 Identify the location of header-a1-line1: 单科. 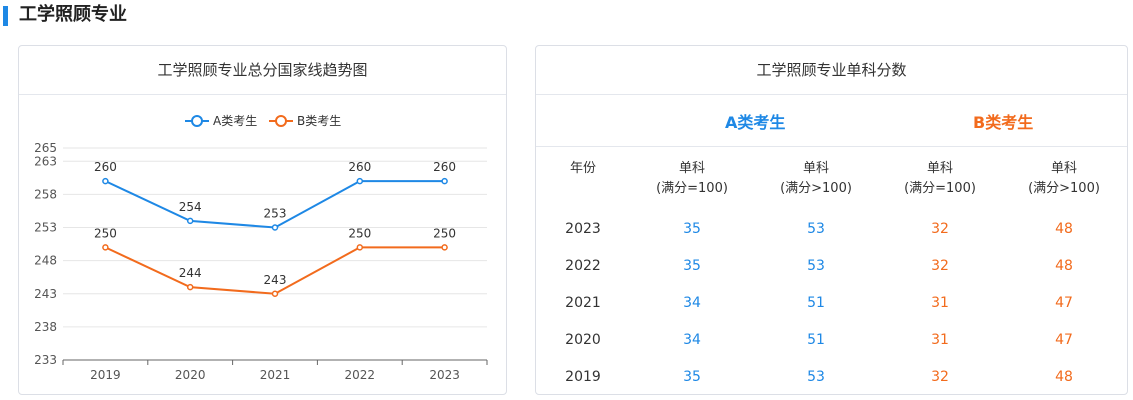
(691, 168).